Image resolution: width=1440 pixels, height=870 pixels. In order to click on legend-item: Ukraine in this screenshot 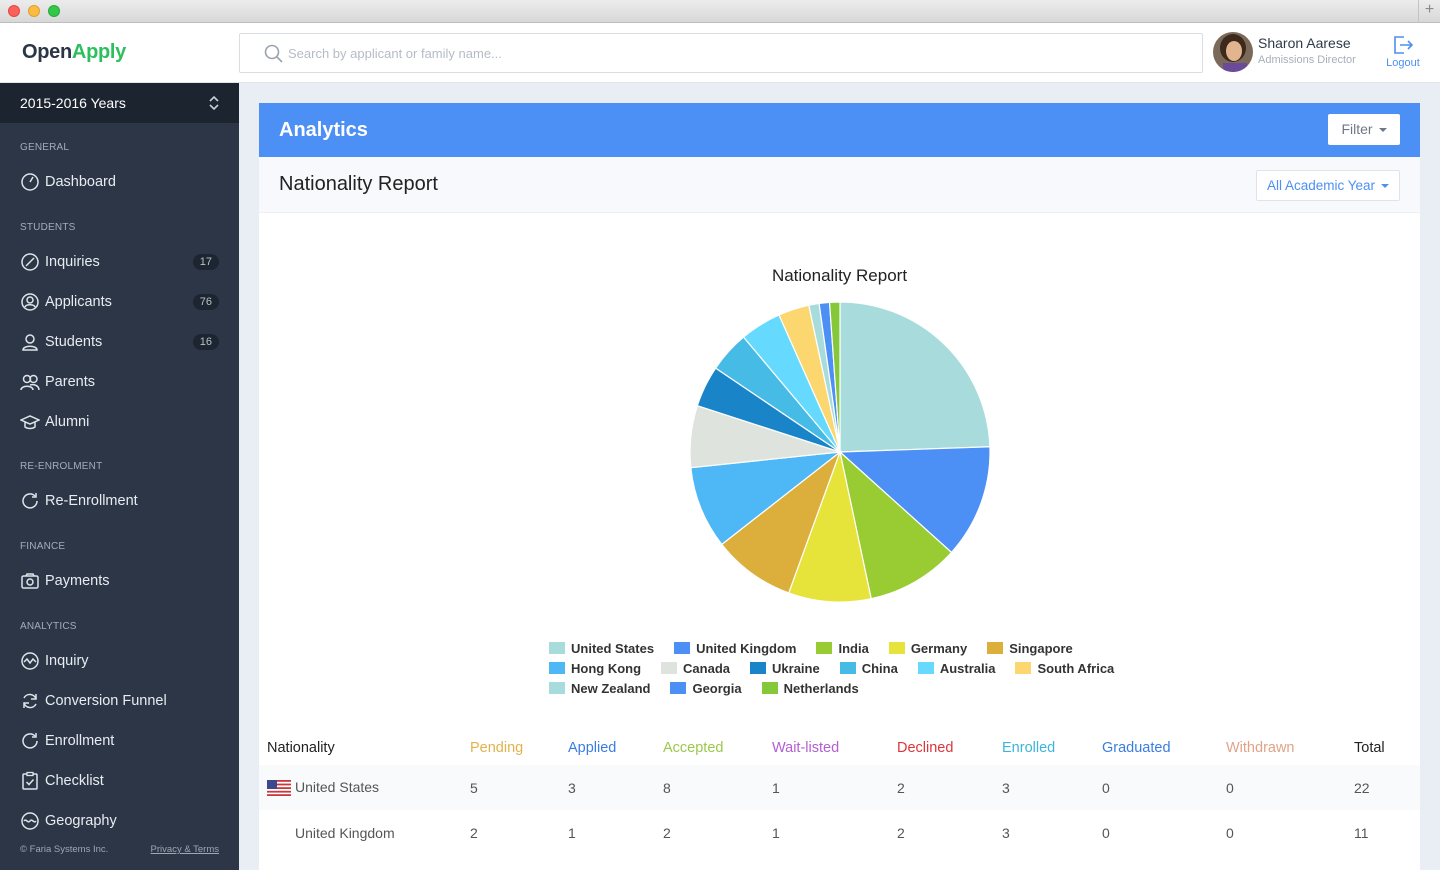, I will do `click(785, 668)`.